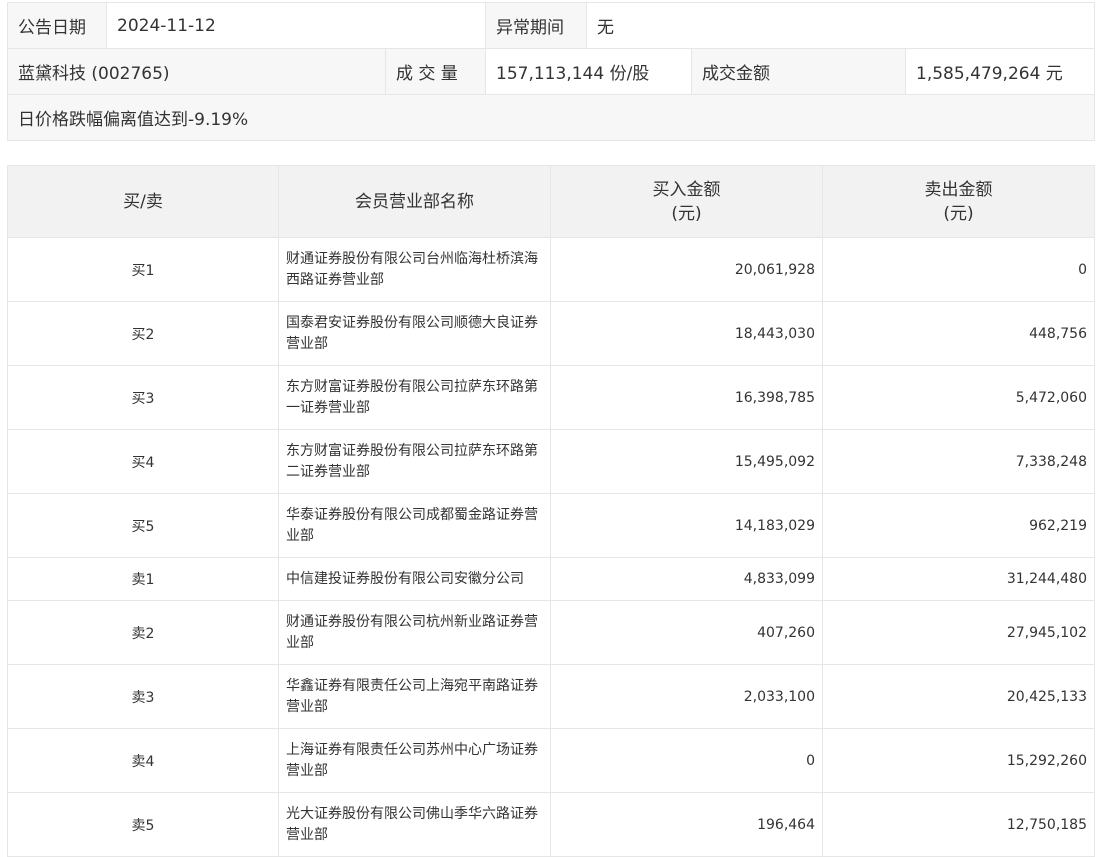 The image size is (1097, 857). Describe the element at coordinates (414, 397) in the screenshot. I see `row-member-name: 东方财富证券股份有限公司拉萨东环路第一证券营业部` at that location.